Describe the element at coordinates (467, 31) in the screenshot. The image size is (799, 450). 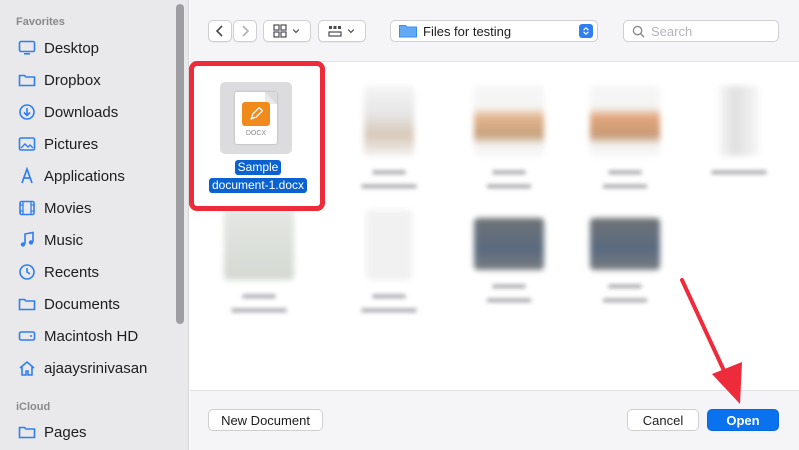
I see `location-label: Files for testing` at that location.